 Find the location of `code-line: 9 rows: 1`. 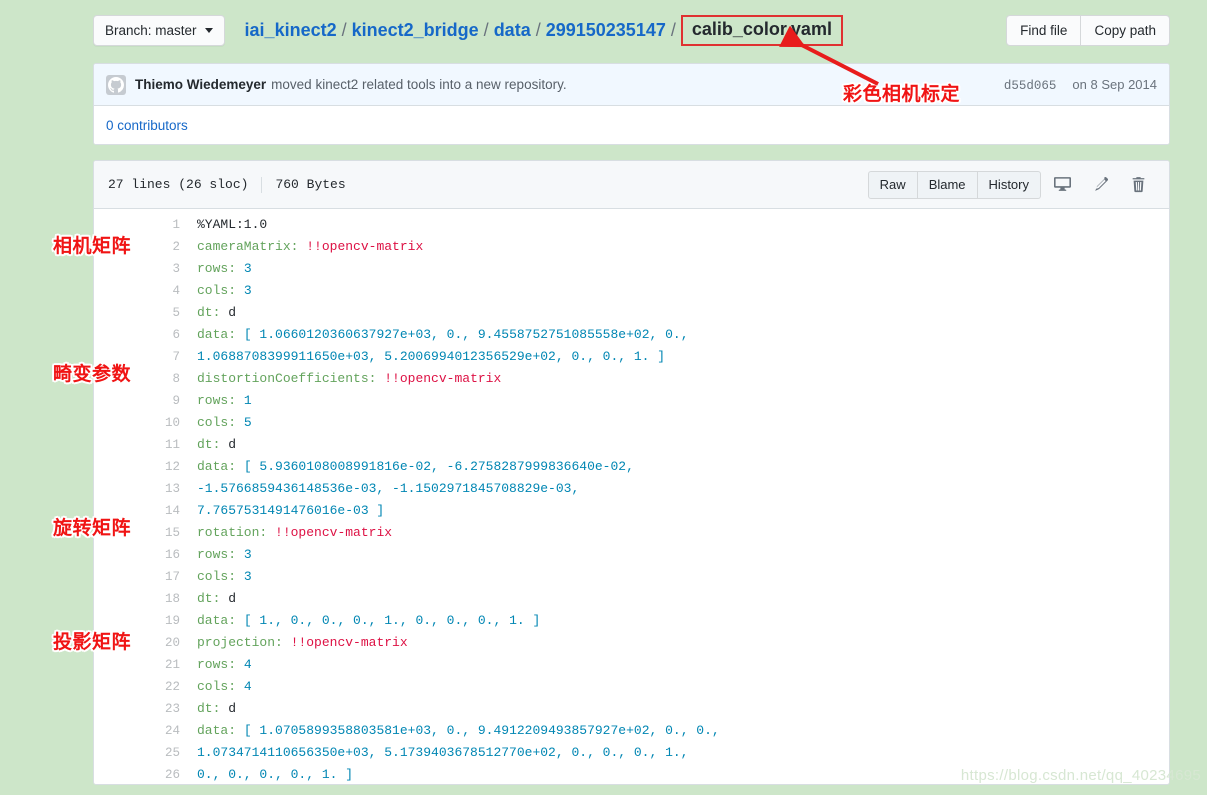

code-line: 9 rows: 1 is located at coordinates (631, 401).